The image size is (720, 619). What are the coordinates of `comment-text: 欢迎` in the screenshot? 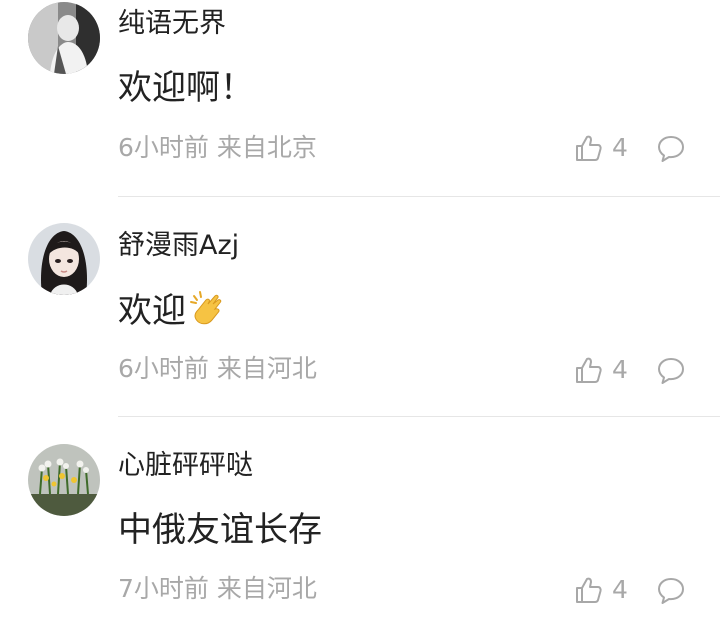 It's located at (173, 313).